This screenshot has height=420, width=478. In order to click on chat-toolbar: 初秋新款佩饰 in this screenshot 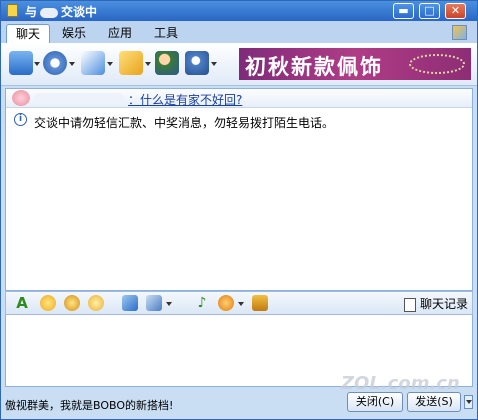, I will do `click(239, 64)`.